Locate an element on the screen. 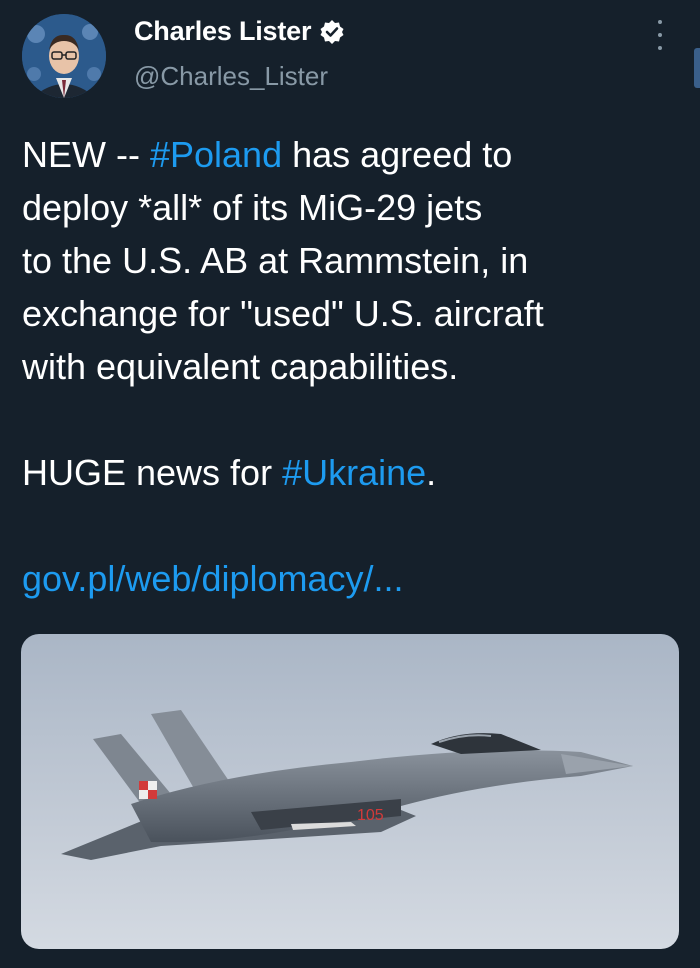  scroll-indicator is located at coordinates (697, 68).